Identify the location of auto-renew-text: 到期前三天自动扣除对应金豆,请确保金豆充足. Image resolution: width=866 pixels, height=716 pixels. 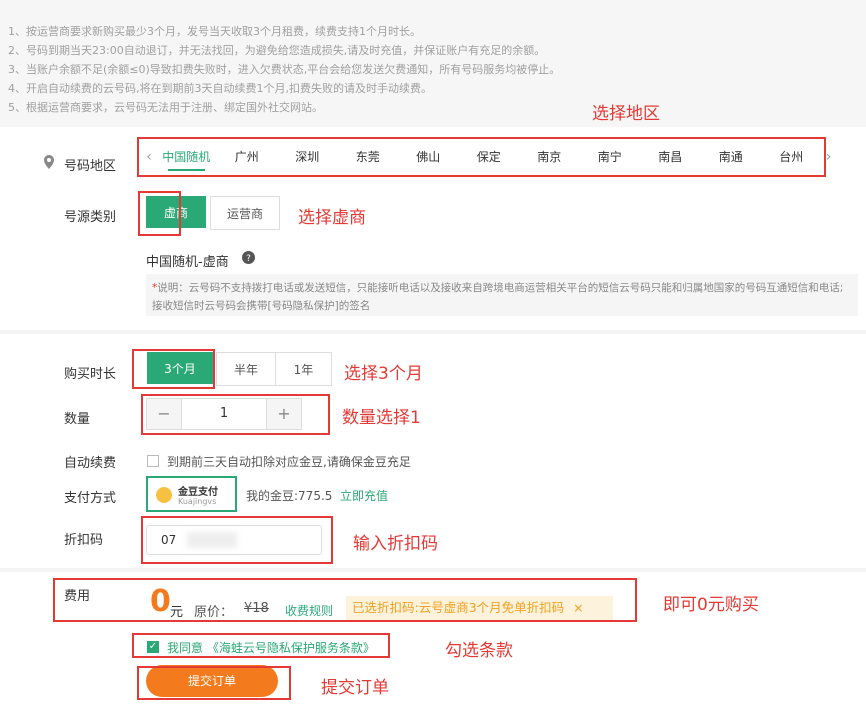
(289, 462).